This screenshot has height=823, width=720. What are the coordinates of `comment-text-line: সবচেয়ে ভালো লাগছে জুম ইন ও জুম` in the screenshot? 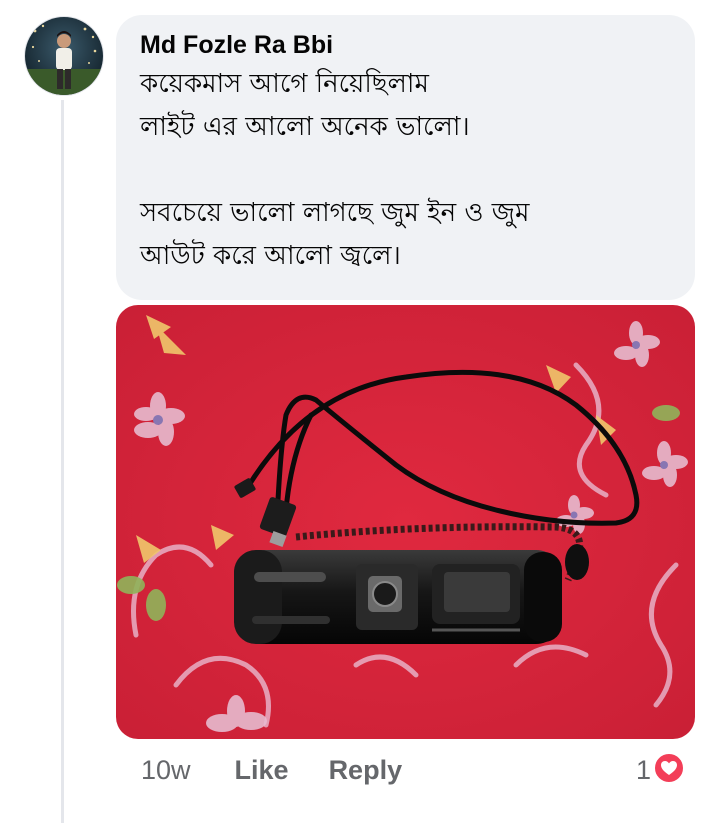 It's located at (335, 213).